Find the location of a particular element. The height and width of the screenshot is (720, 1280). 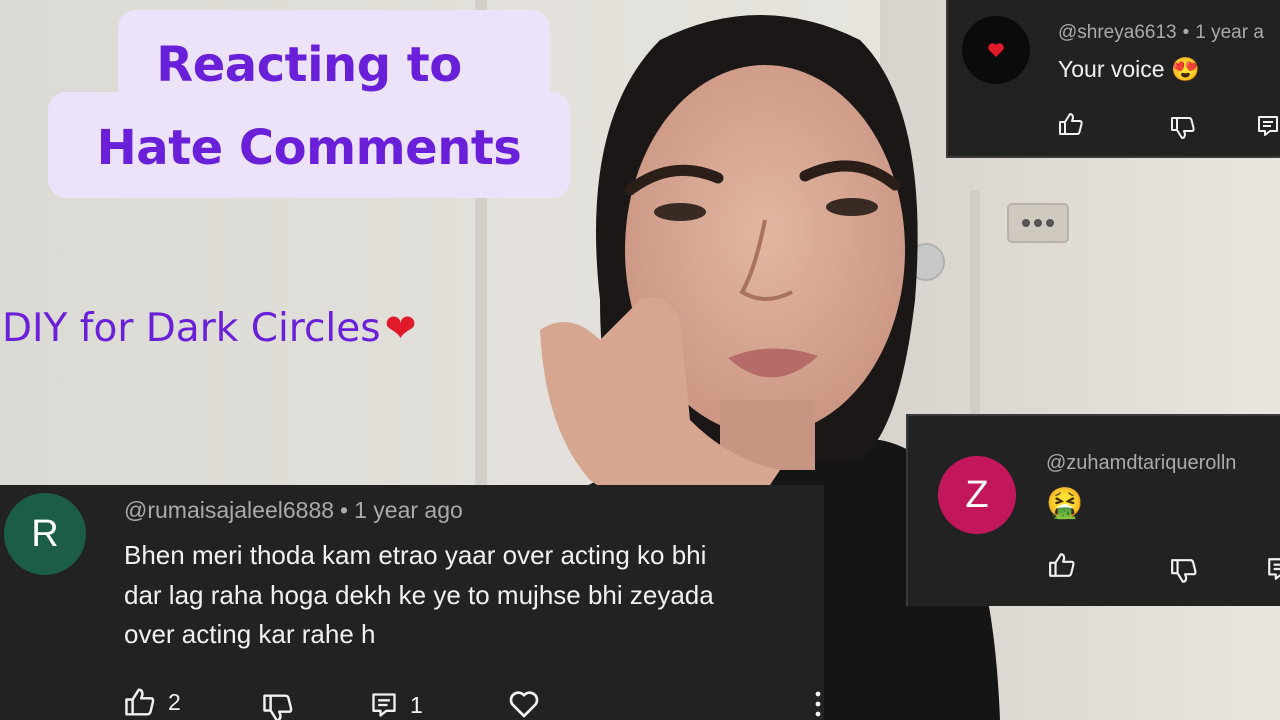

comment-meta: @zuhamdtariquerolln is located at coordinates (1141, 463).